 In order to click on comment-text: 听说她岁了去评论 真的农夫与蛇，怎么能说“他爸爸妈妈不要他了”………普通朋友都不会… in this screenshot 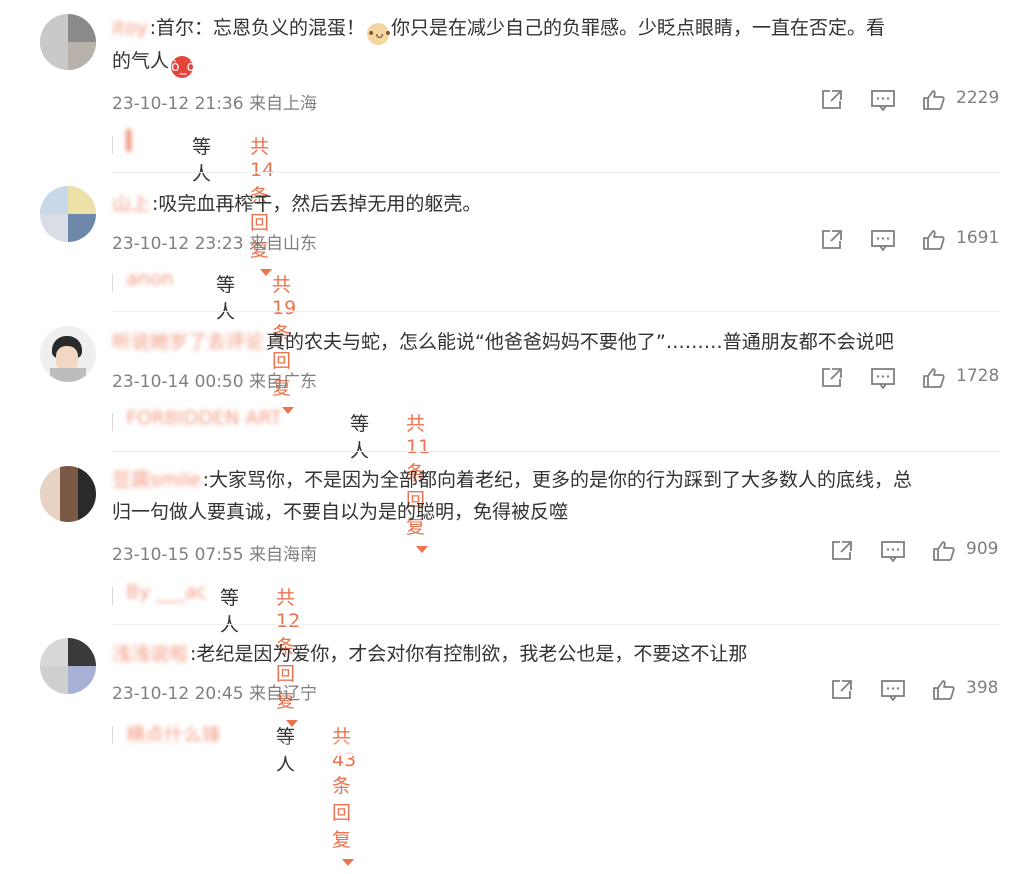, I will do `click(556, 342)`.